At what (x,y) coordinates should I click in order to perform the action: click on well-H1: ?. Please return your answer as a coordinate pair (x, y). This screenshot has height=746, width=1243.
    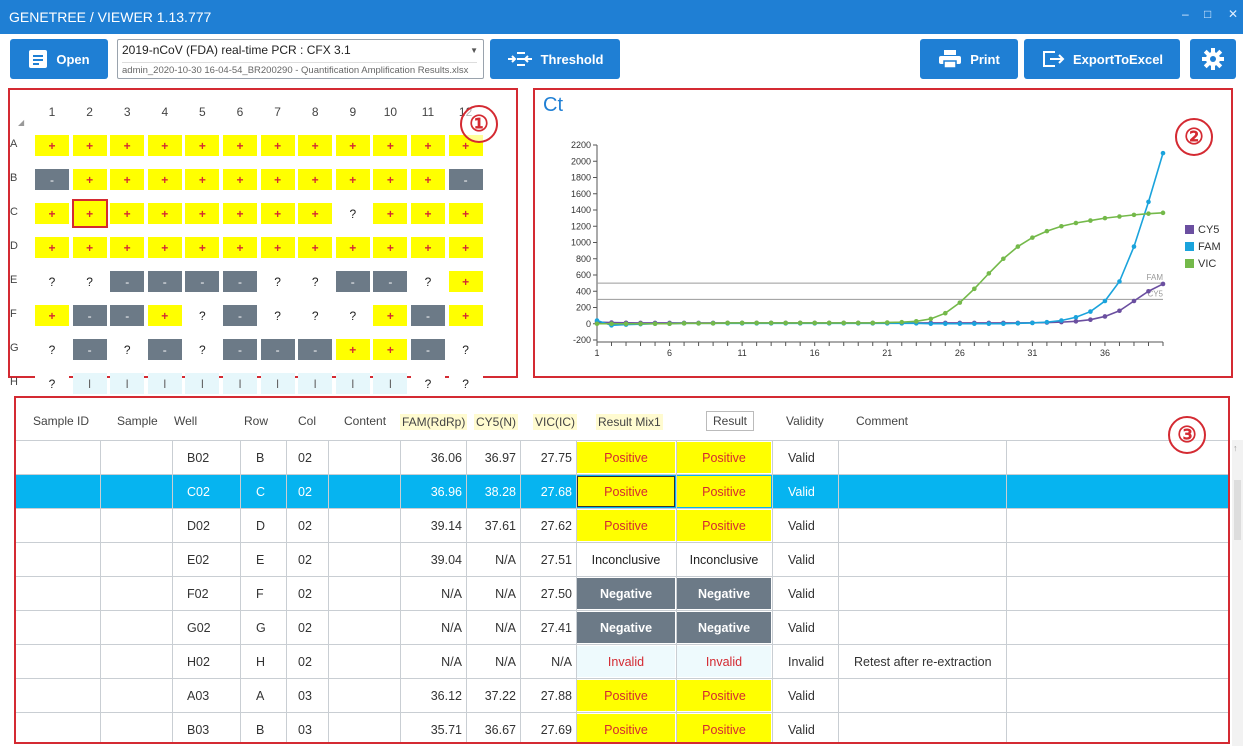
    Looking at the image, I should click on (52, 383).